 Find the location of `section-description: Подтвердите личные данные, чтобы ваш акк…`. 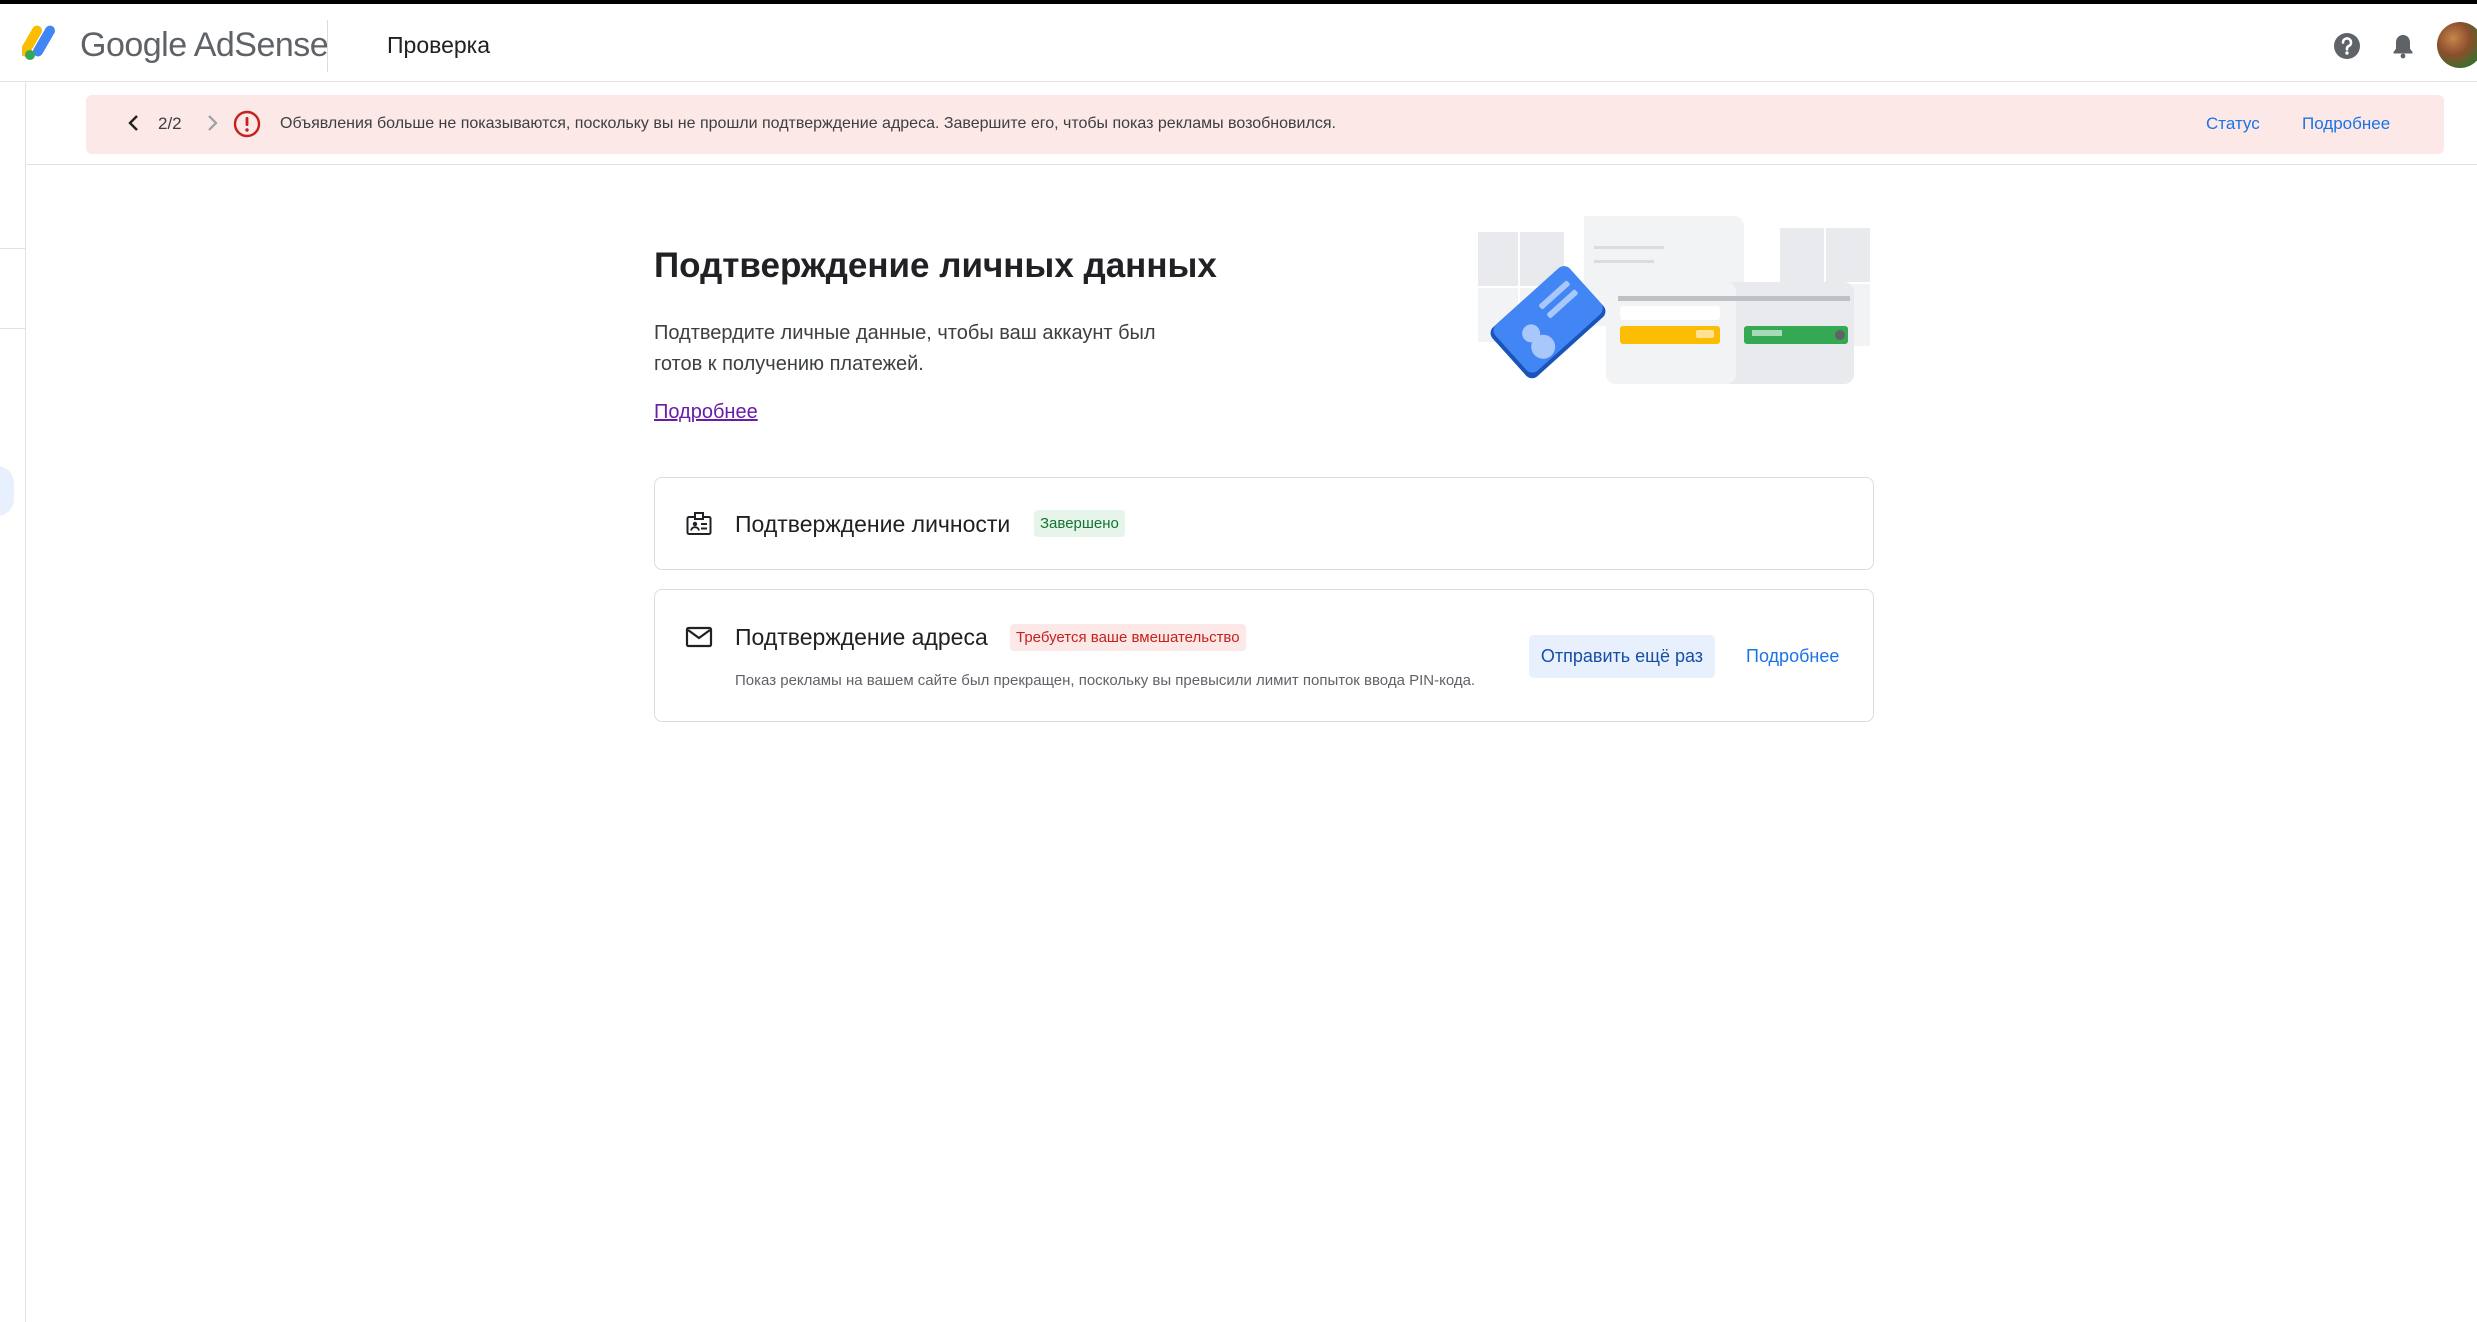

section-description: Подтвердите личные данные, чтобы ваш акк… is located at coordinates (905, 348).